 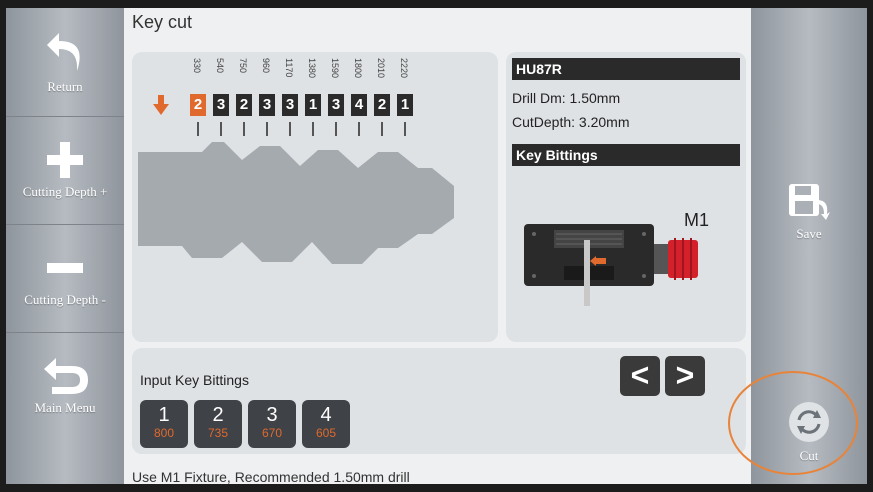 What do you see at coordinates (335, 68) in the screenshot?
I see `position-label: 1590` at bounding box center [335, 68].